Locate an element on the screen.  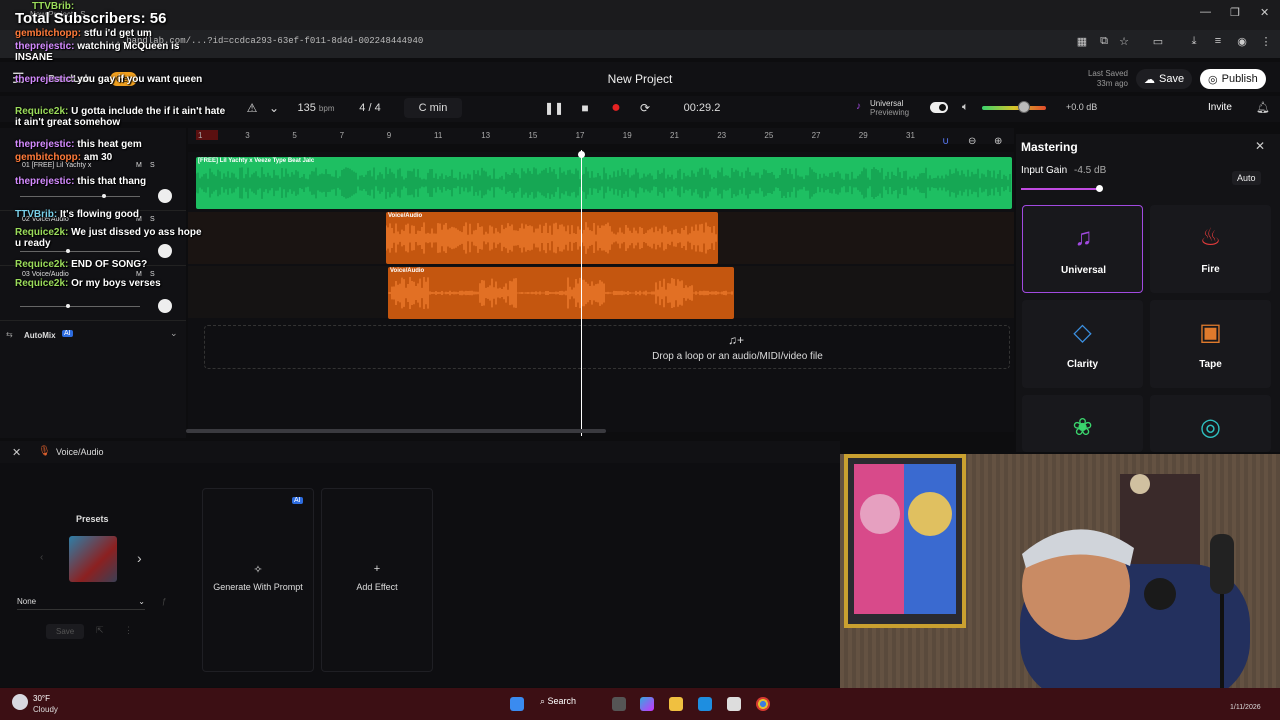
publish-button: ◎ Publish is located at coordinates (1233, 79).